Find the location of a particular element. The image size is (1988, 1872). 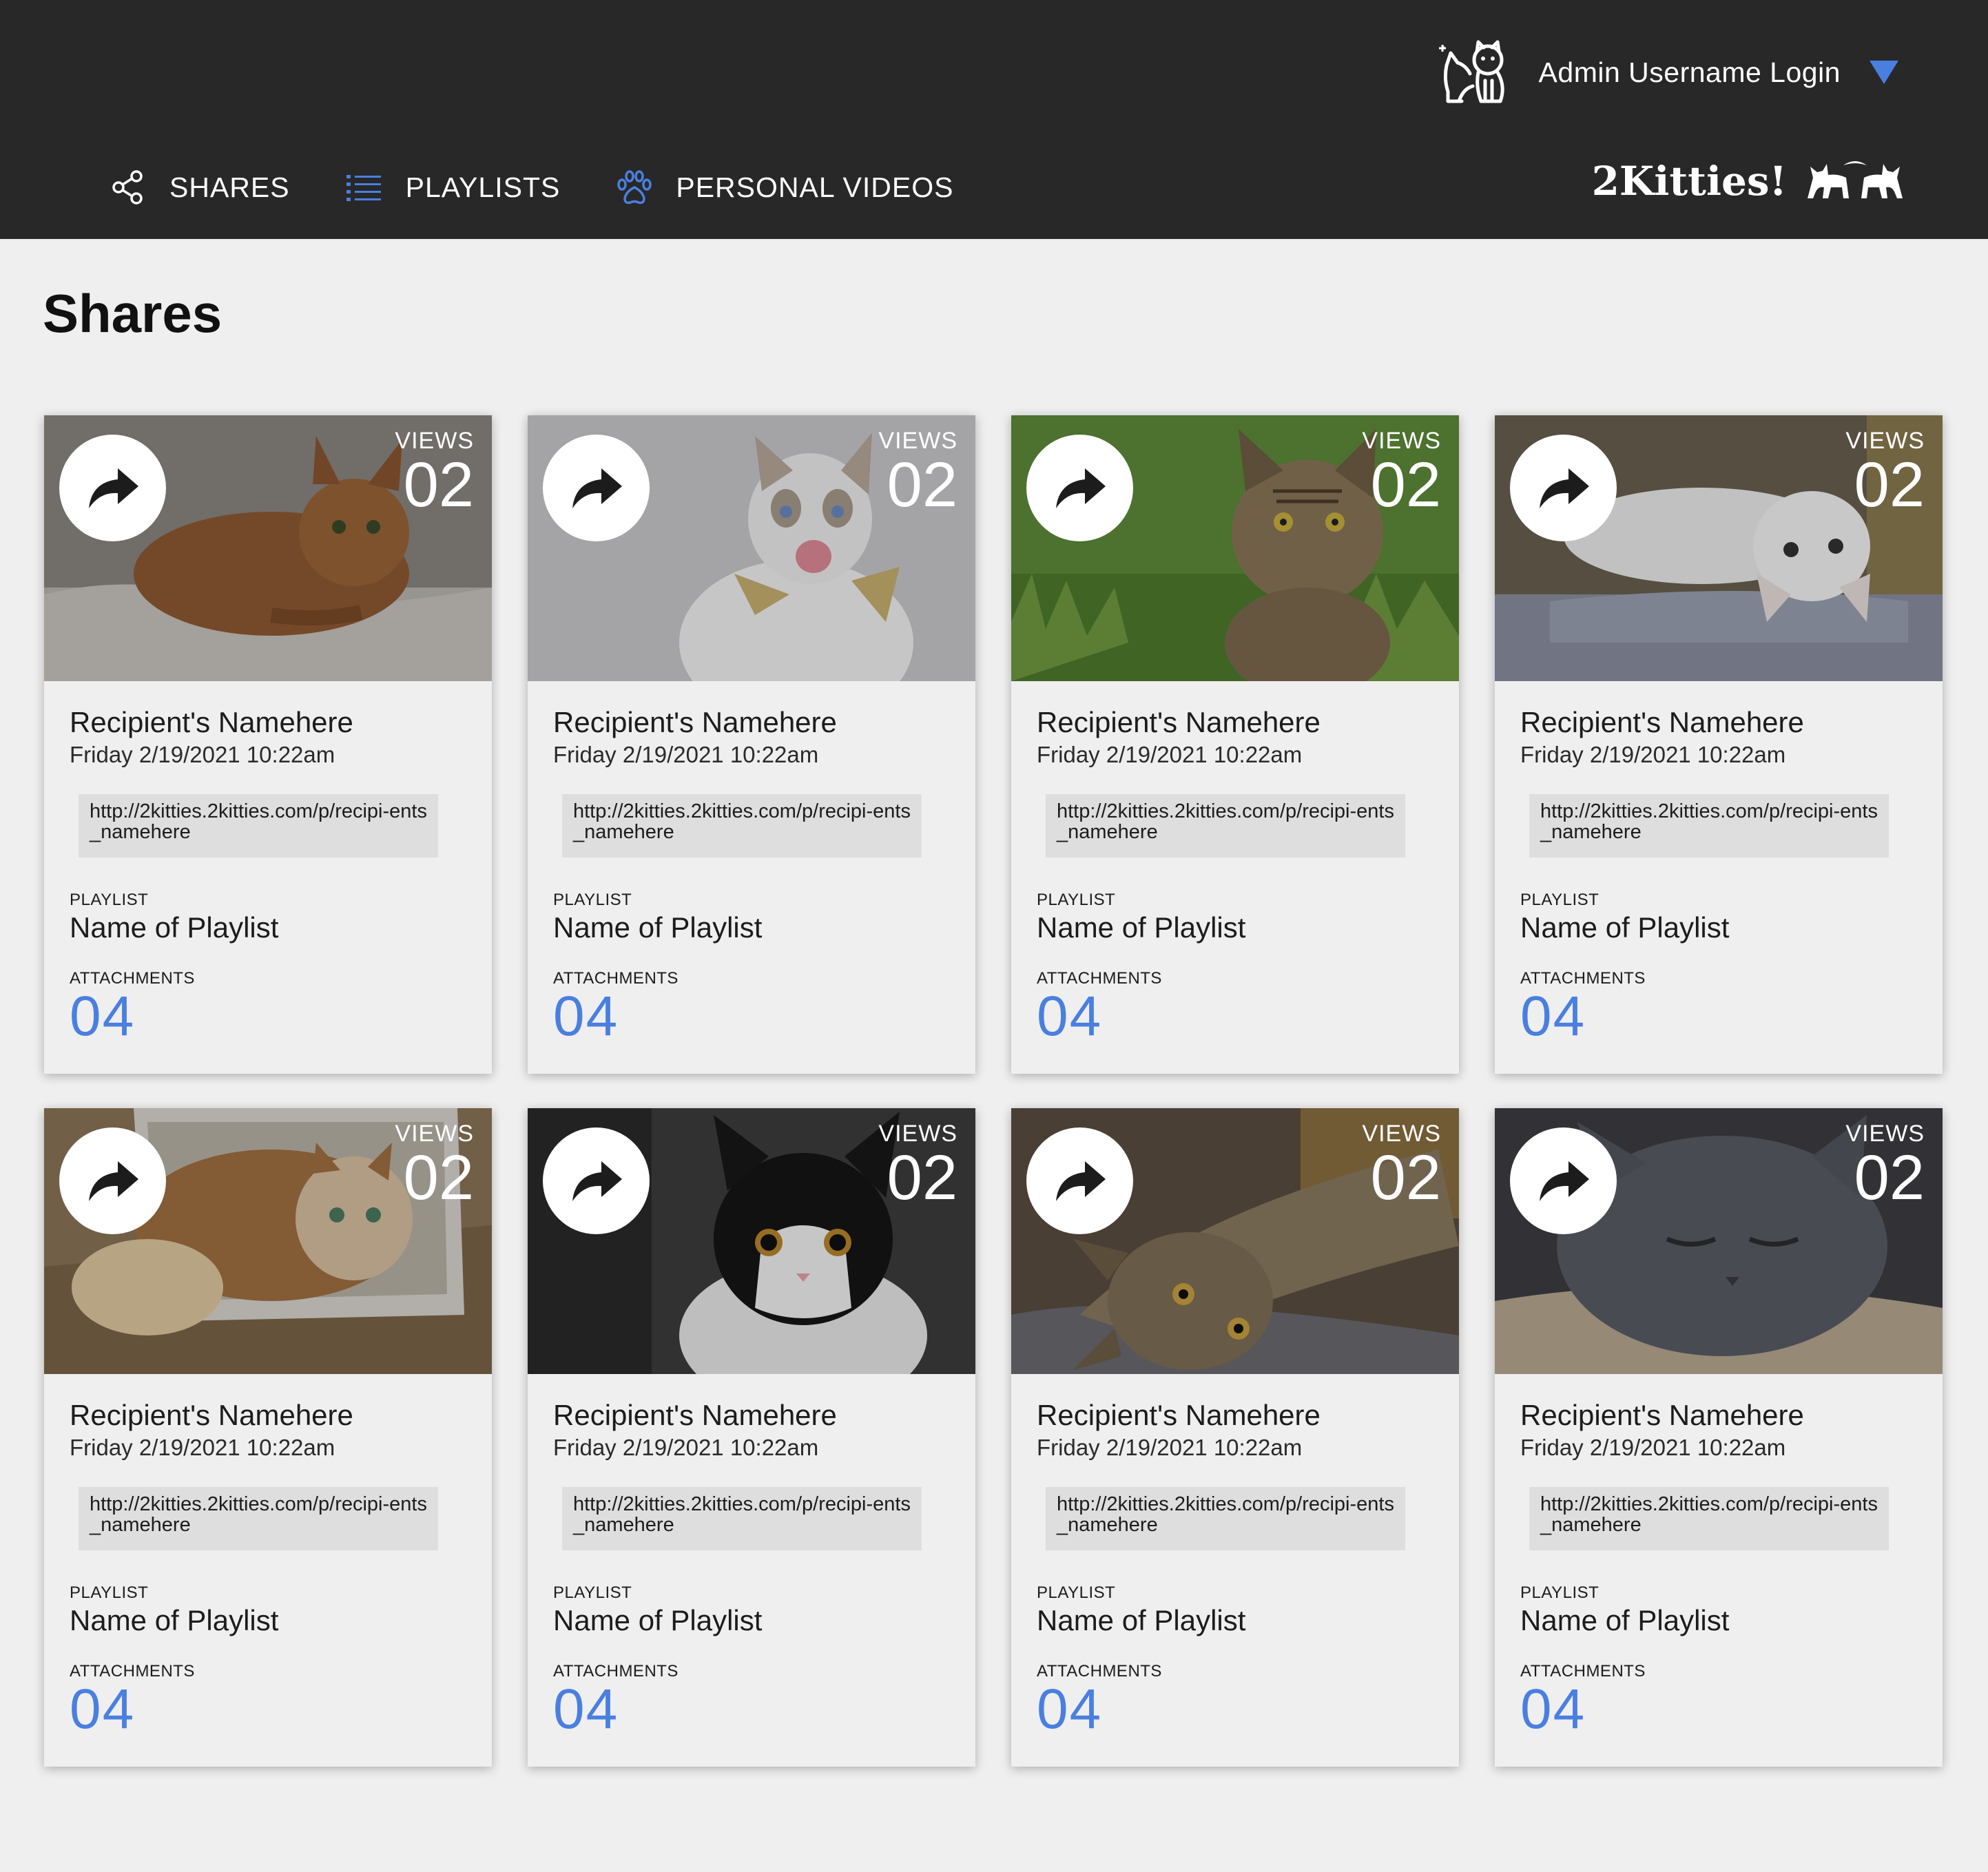

user-menu: Admin Username Login is located at coordinates (1668, 72).